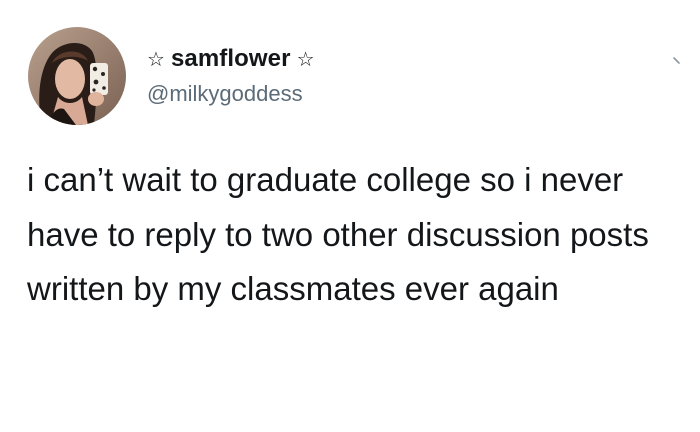  I want to click on display-name: samflower, so click(230, 58).